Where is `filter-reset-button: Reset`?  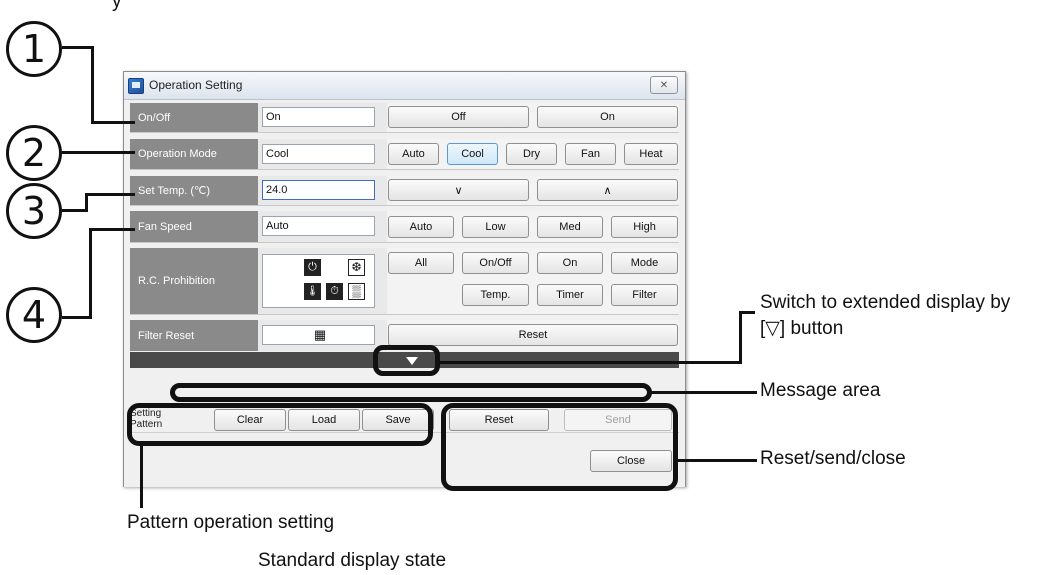
filter-reset-button: Reset is located at coordinates (533, 335).